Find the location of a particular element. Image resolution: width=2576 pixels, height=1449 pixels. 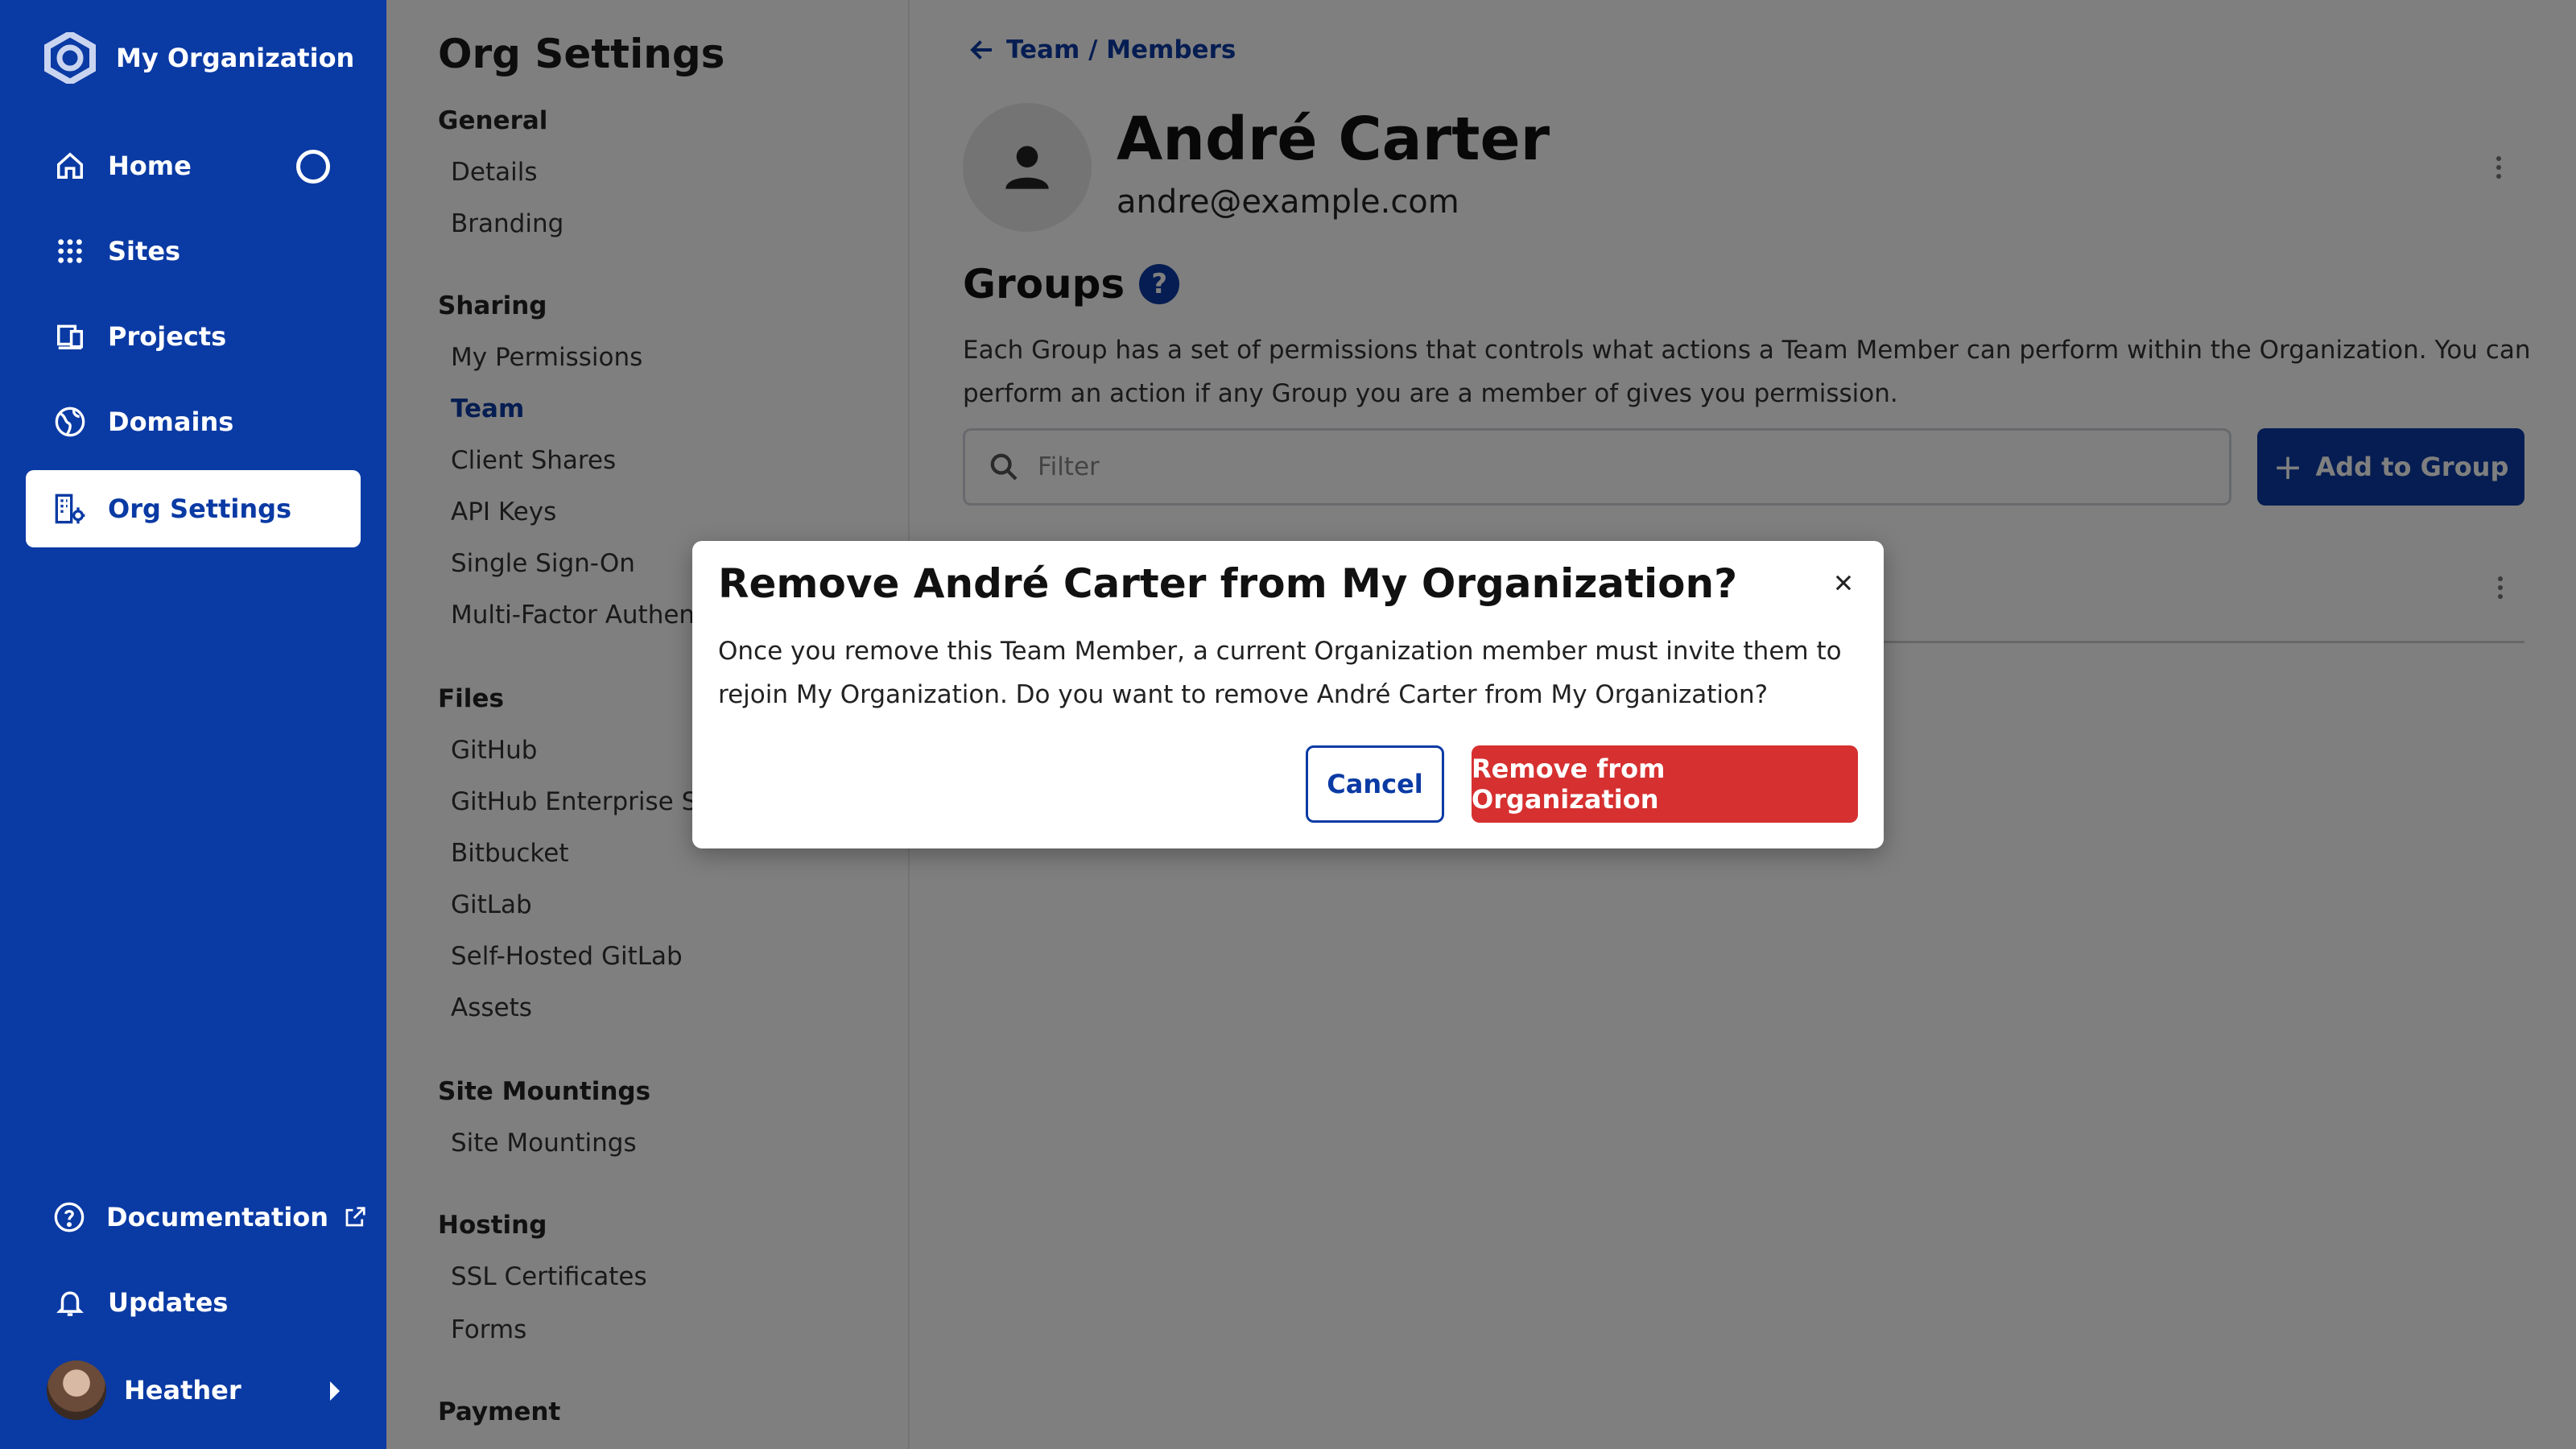

nav-label: Updates is located at coordinates (168, 1302).